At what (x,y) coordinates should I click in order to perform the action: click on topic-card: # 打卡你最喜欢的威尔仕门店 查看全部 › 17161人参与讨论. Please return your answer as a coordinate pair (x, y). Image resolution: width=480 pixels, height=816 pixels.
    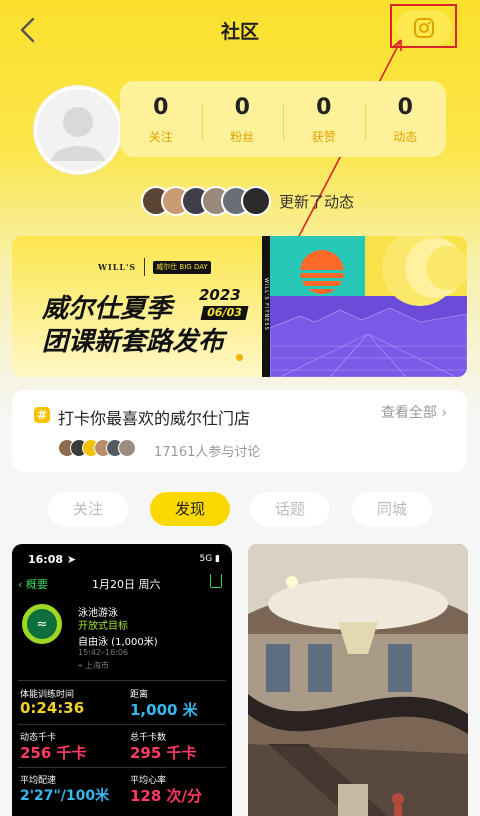
    Looking at the image, I should click on (239, 431).